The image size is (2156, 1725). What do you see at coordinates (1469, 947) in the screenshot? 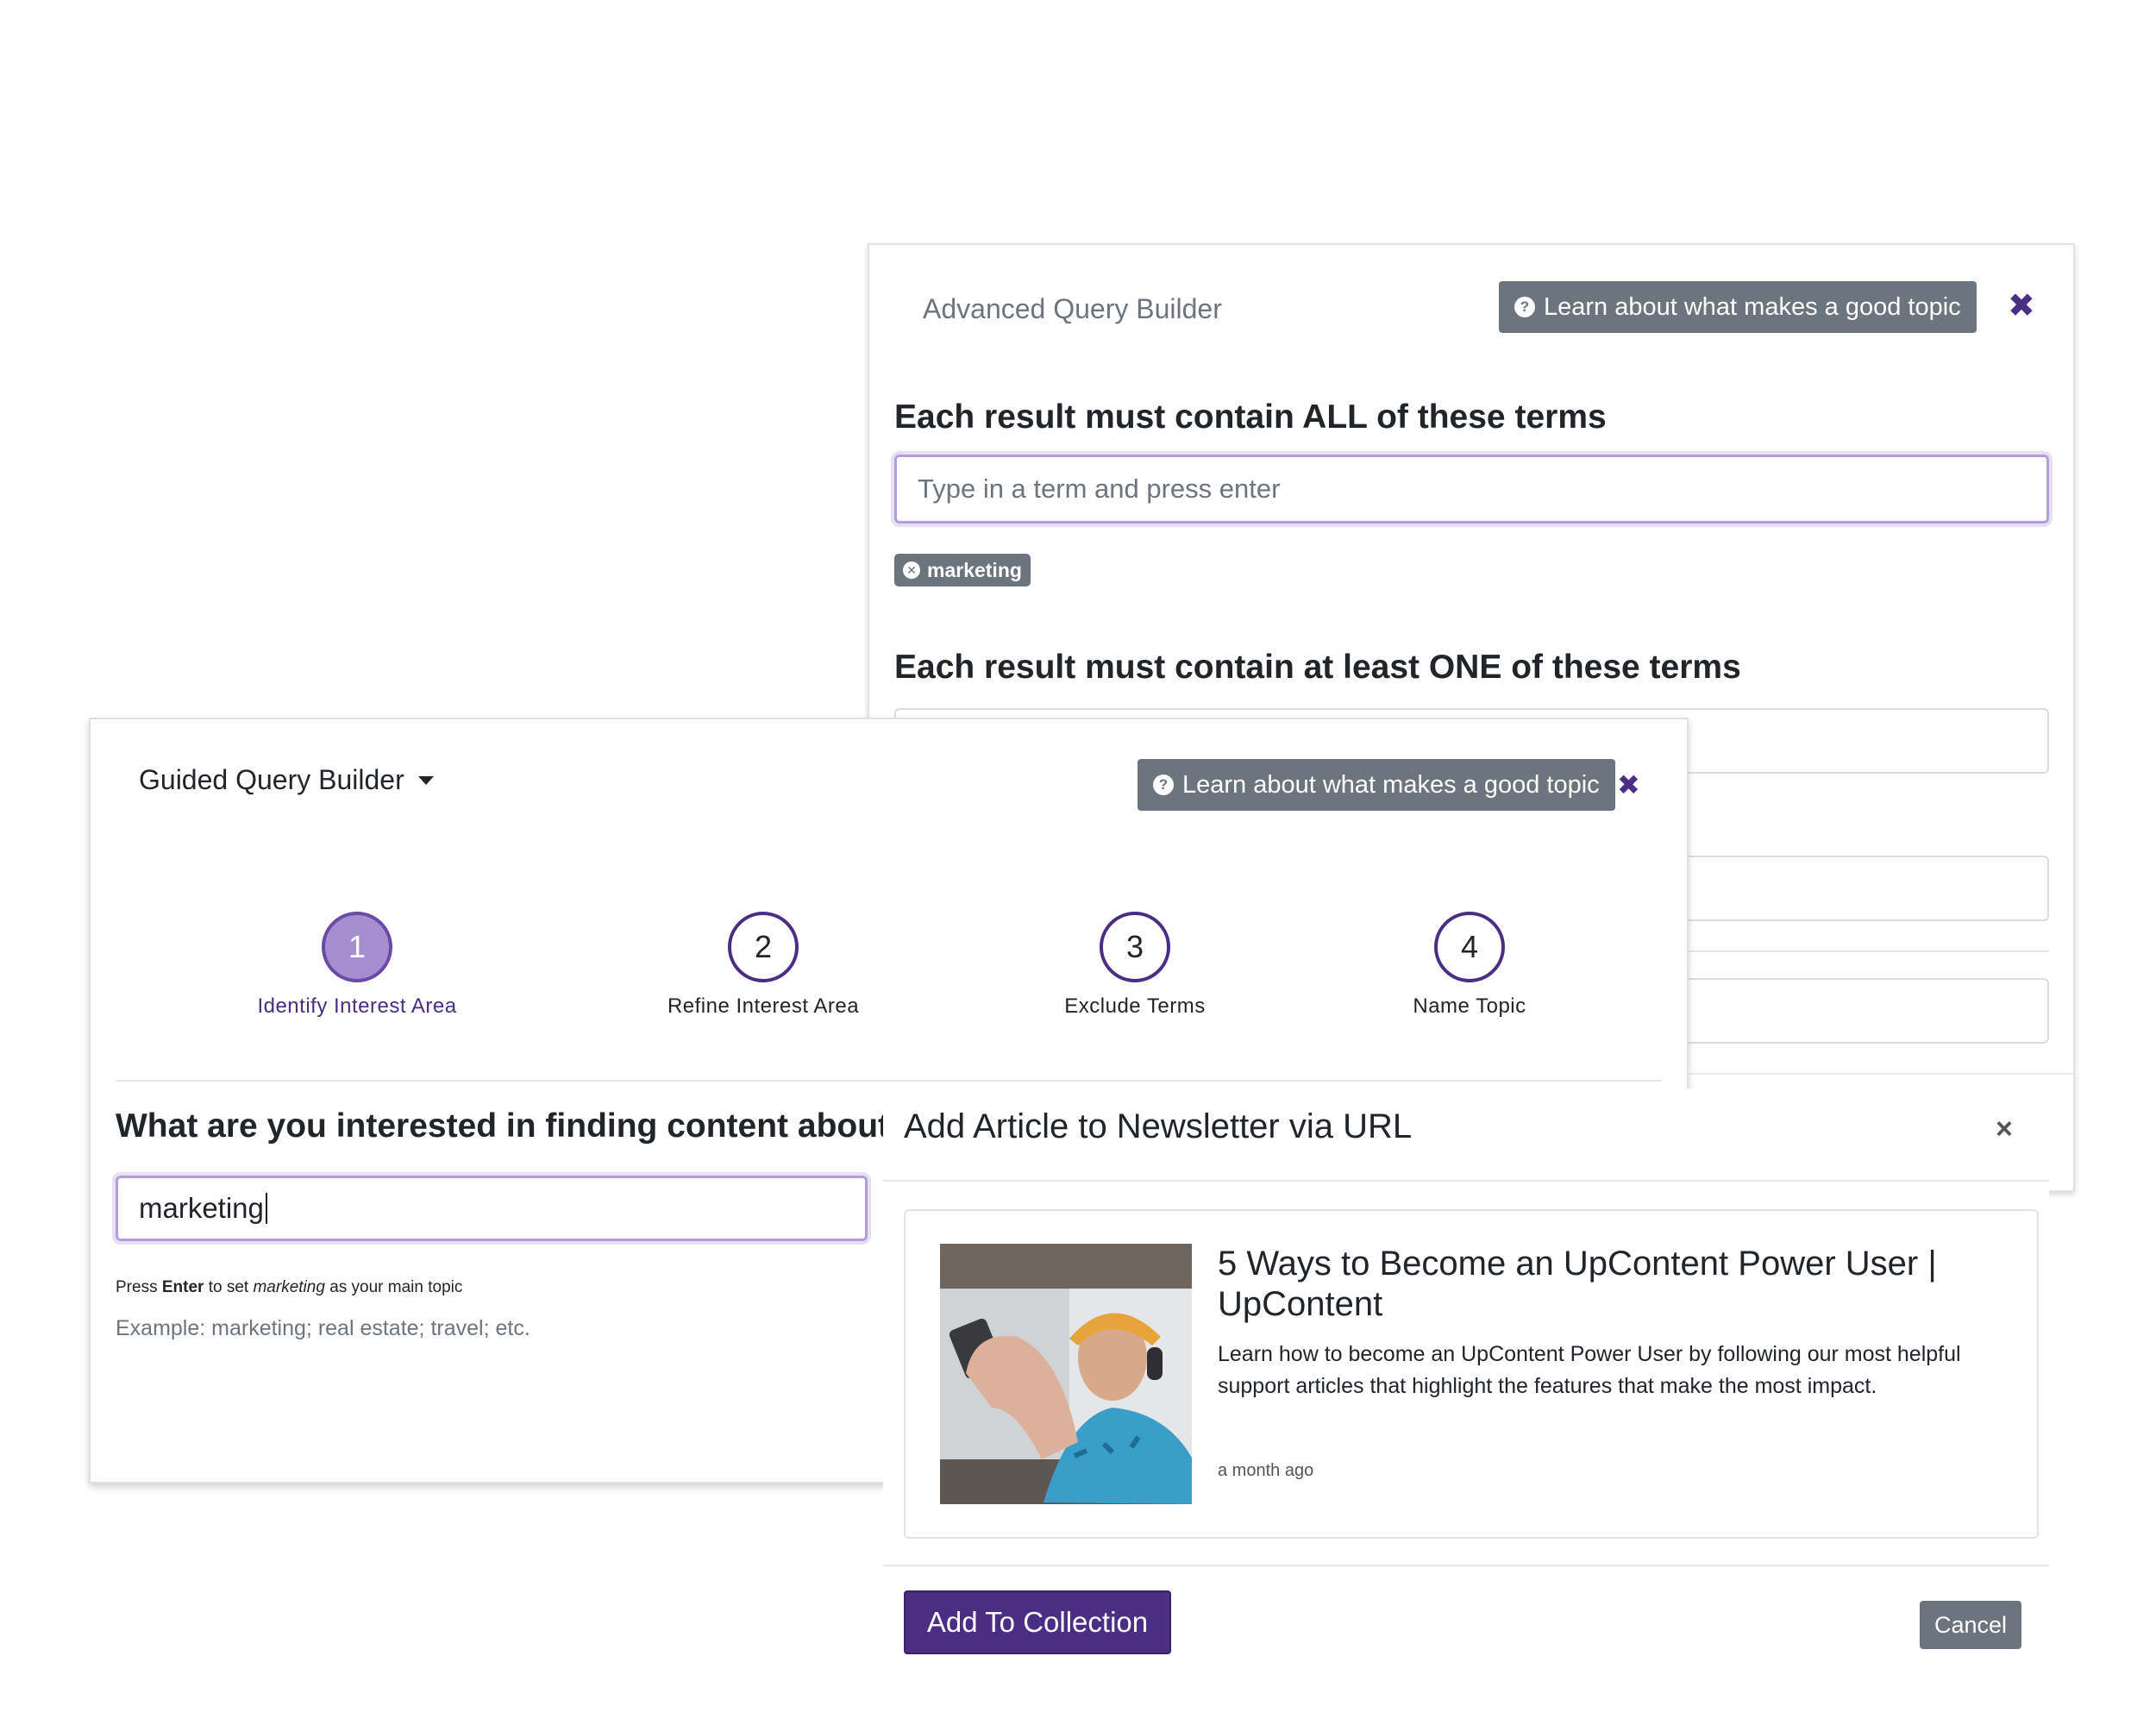
I see `step-number: 4` at bounding box center [1469, 947].